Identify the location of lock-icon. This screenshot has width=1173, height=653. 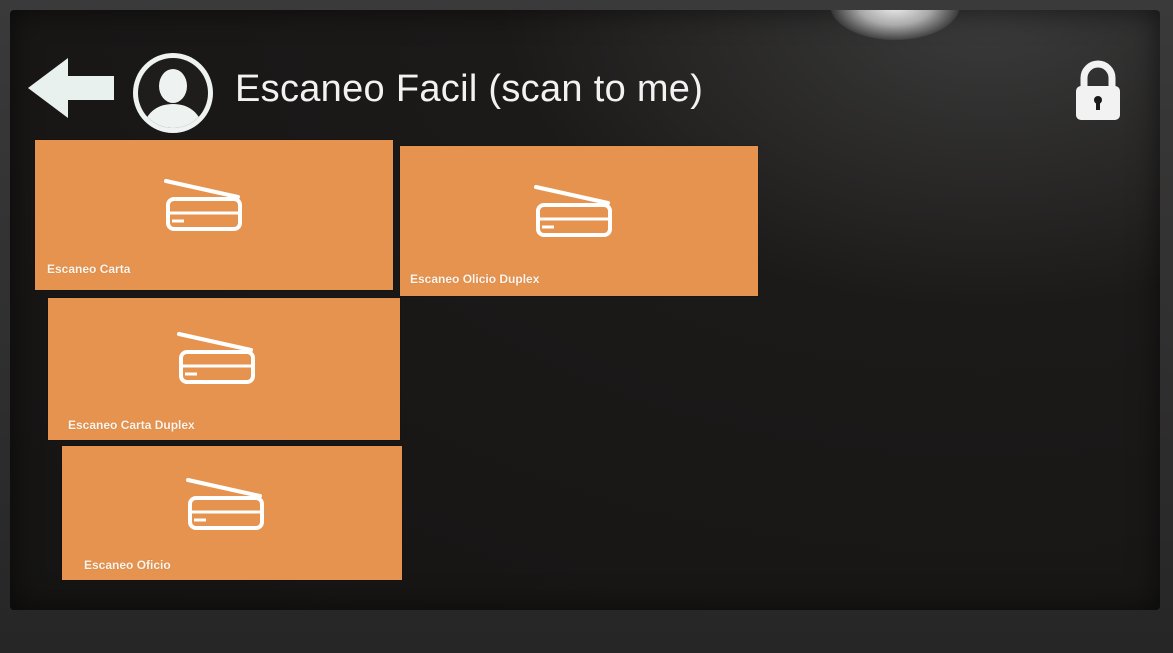
(1098, 90).